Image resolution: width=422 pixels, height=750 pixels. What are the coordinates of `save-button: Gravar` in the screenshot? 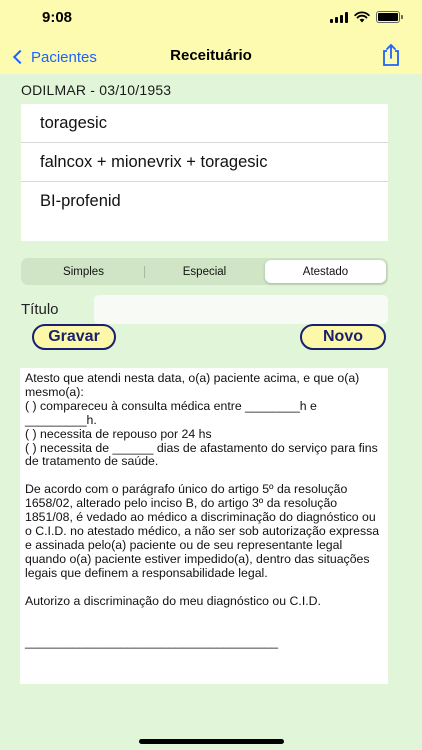 It's located at (74, 337).